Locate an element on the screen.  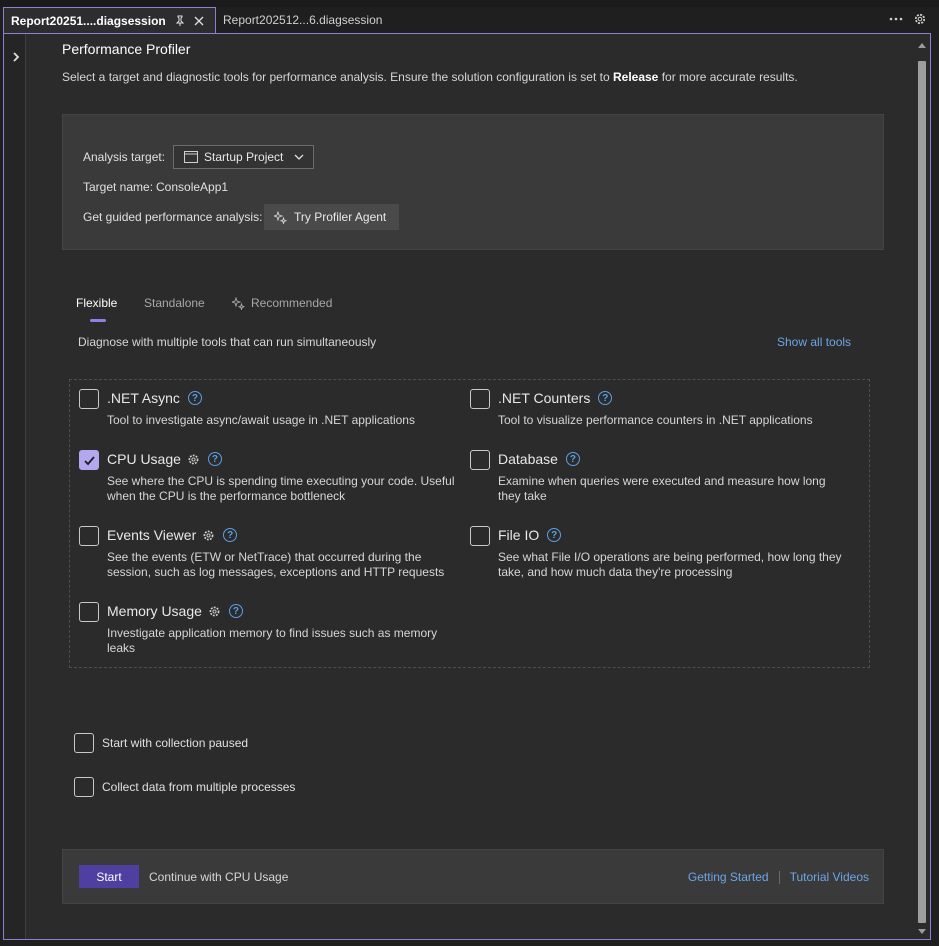
target-name-label: Target name: is located at coordinates (118, 187).